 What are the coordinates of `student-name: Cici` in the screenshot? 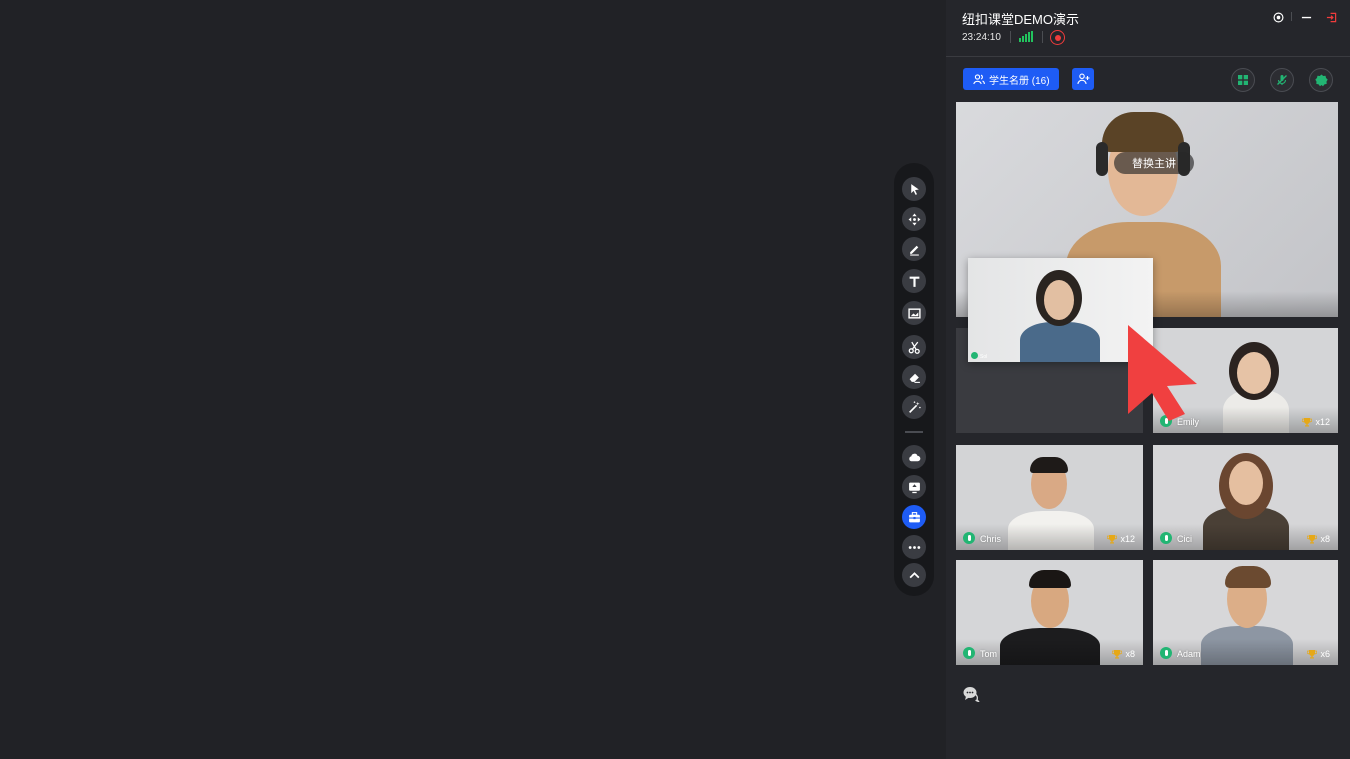 It's located at (1184, 539).